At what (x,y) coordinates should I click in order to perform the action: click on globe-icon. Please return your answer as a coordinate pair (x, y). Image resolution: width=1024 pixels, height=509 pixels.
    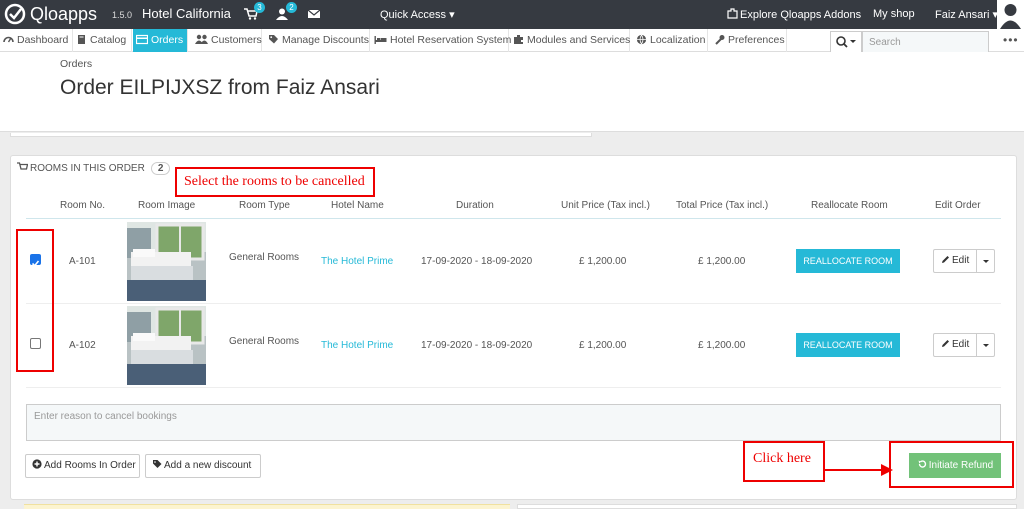
    Looking at the image, I should click on (641, 39).